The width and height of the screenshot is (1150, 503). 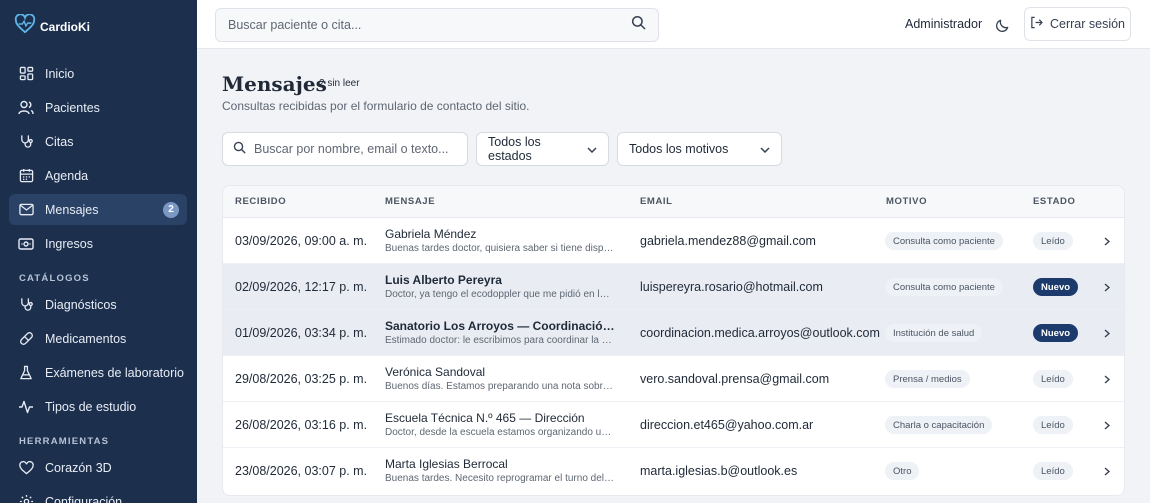 I want to click on sidebar-item-corazon-3d: Corazón 3D, so click(x=98, y=467).